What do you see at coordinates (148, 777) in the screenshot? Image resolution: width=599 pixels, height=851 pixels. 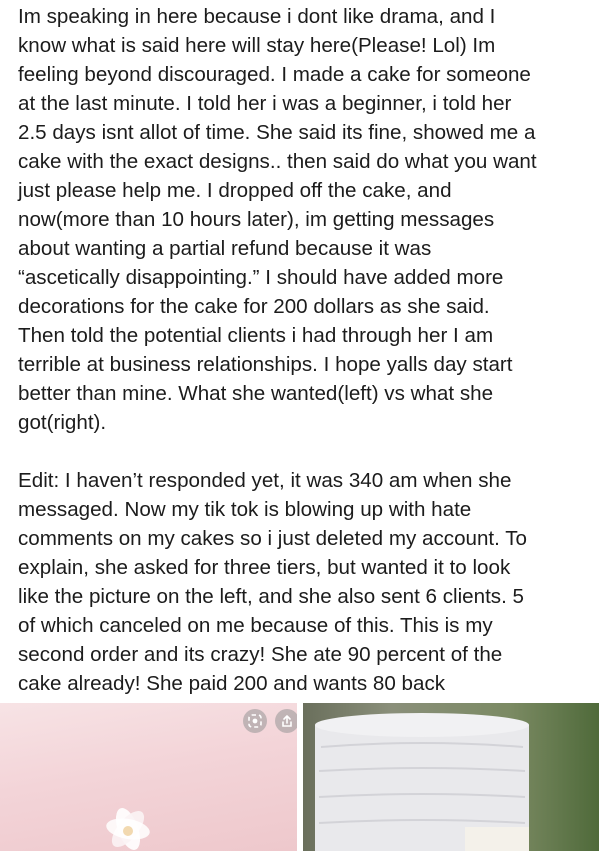 I see `photo-wanted-cake` at bounding box center [148, 777].